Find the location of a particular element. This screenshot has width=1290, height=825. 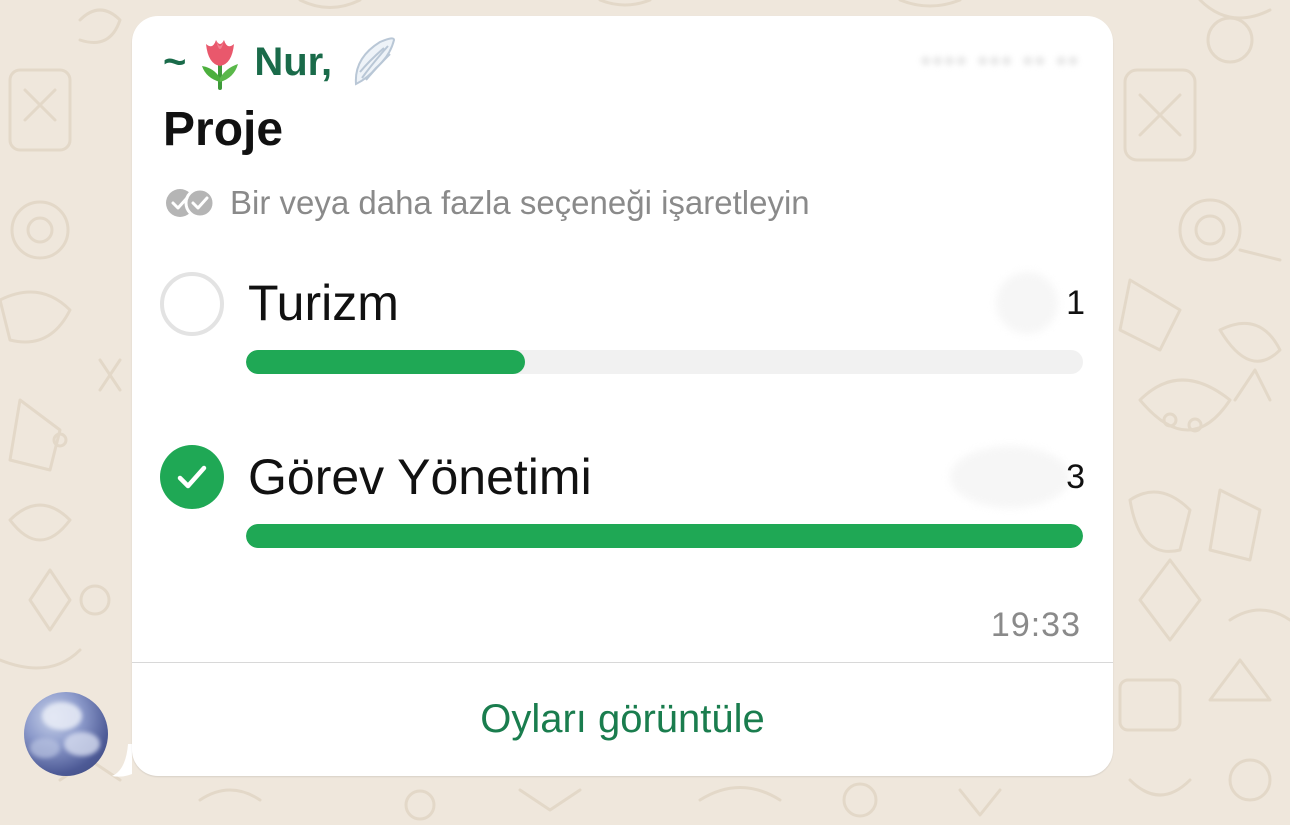

checkmark-icon is located at coordinates (192, 477).